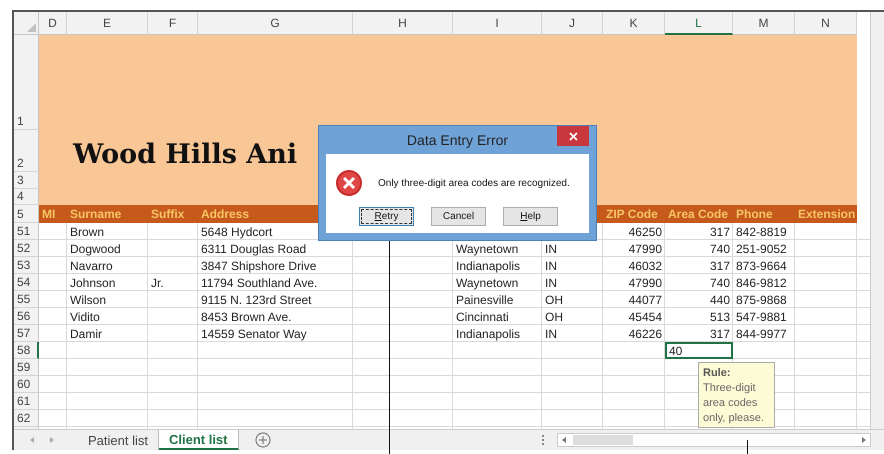 The width and height of the screenshot is (884, 454). Describe the element at coordinates (107, 23) in the screenshot. I see `column-header: E` at that location.